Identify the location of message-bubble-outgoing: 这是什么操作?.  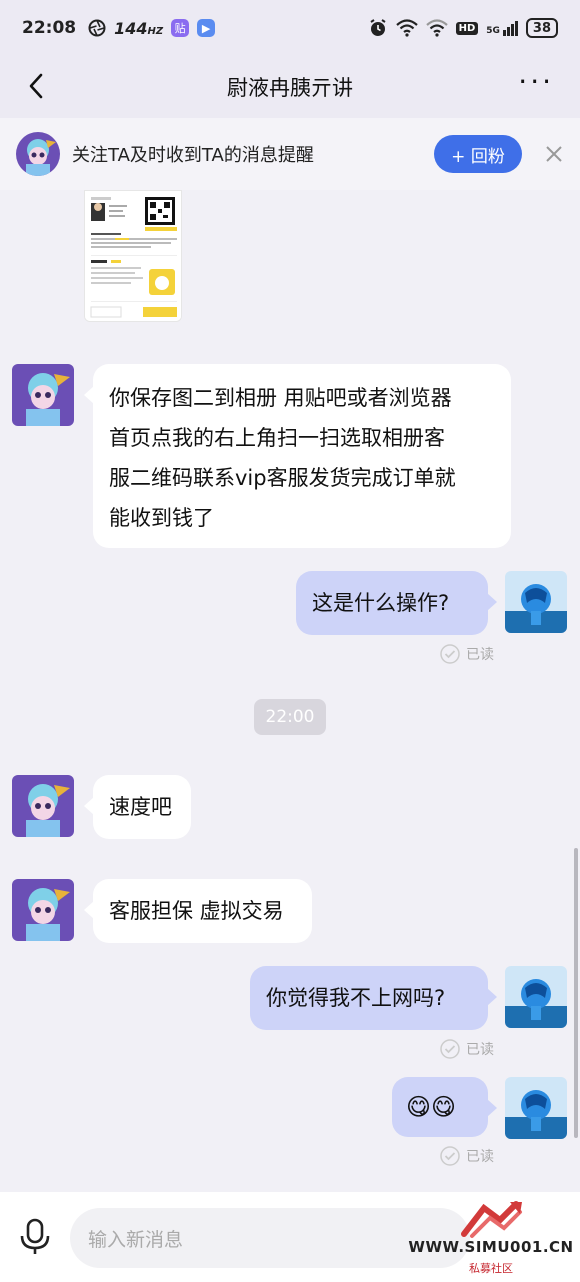
(396, 603).